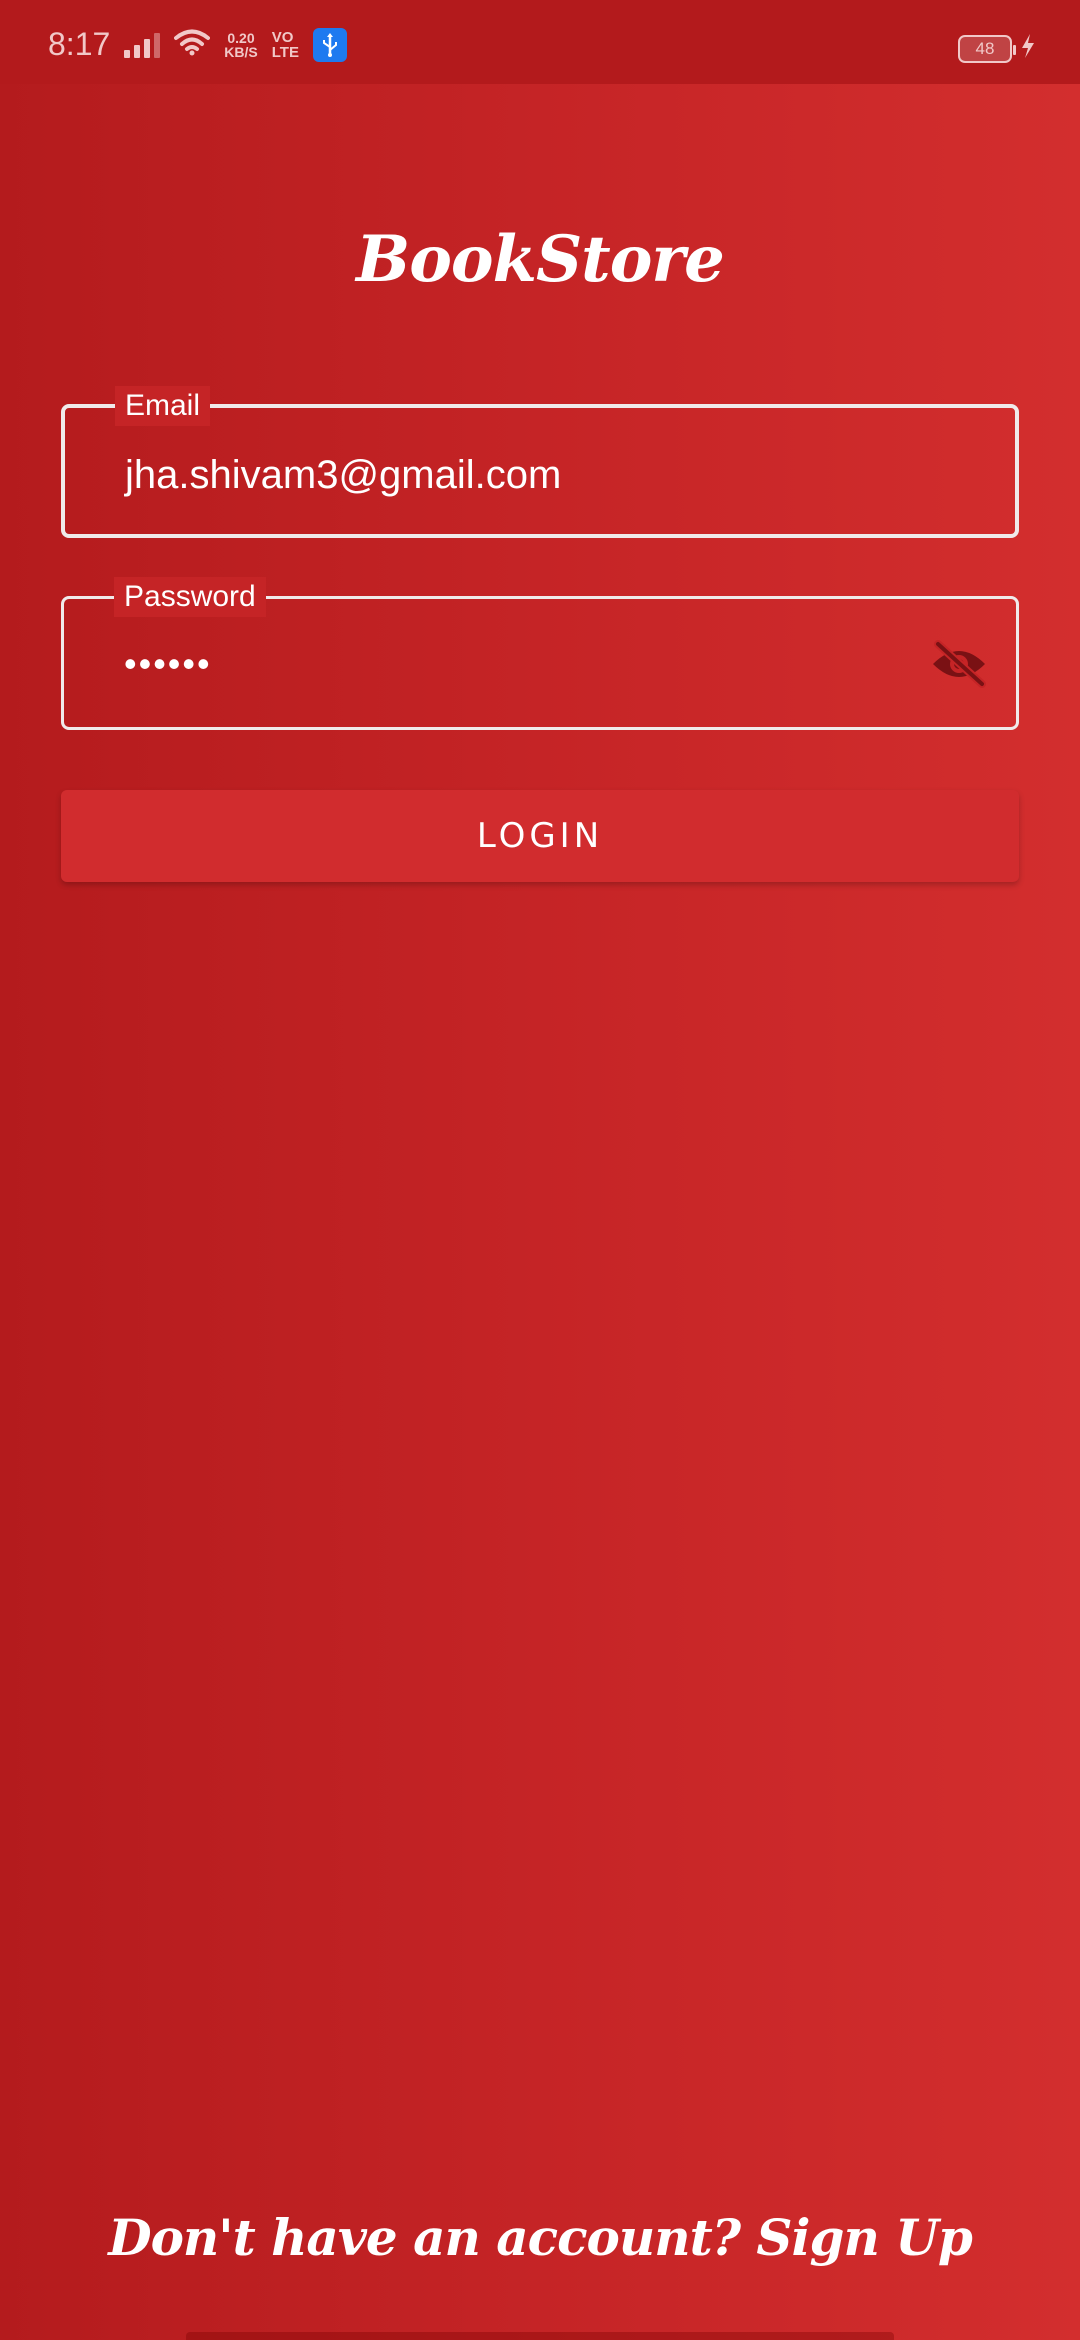 The height and width of the screenshot is (2340, 1080). Describe the element at coordinates (163, 406) in the screenshot. I see `email-label: Email` at that location.